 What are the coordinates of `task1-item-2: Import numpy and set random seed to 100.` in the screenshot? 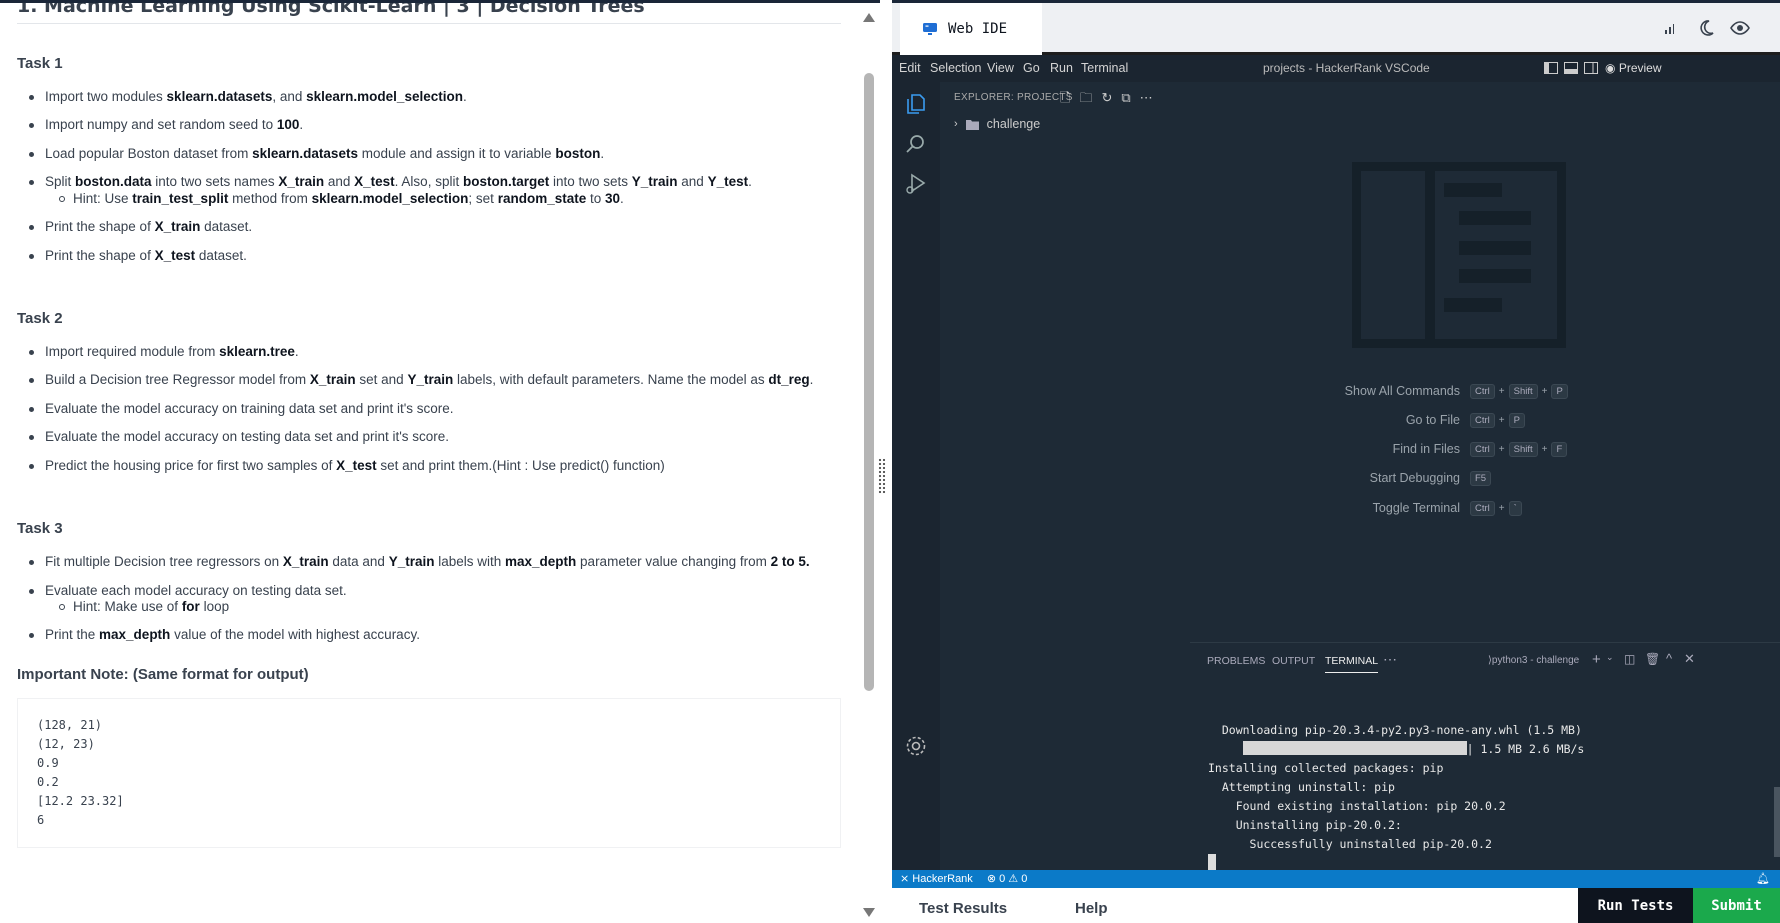 It's located at (166, 124).